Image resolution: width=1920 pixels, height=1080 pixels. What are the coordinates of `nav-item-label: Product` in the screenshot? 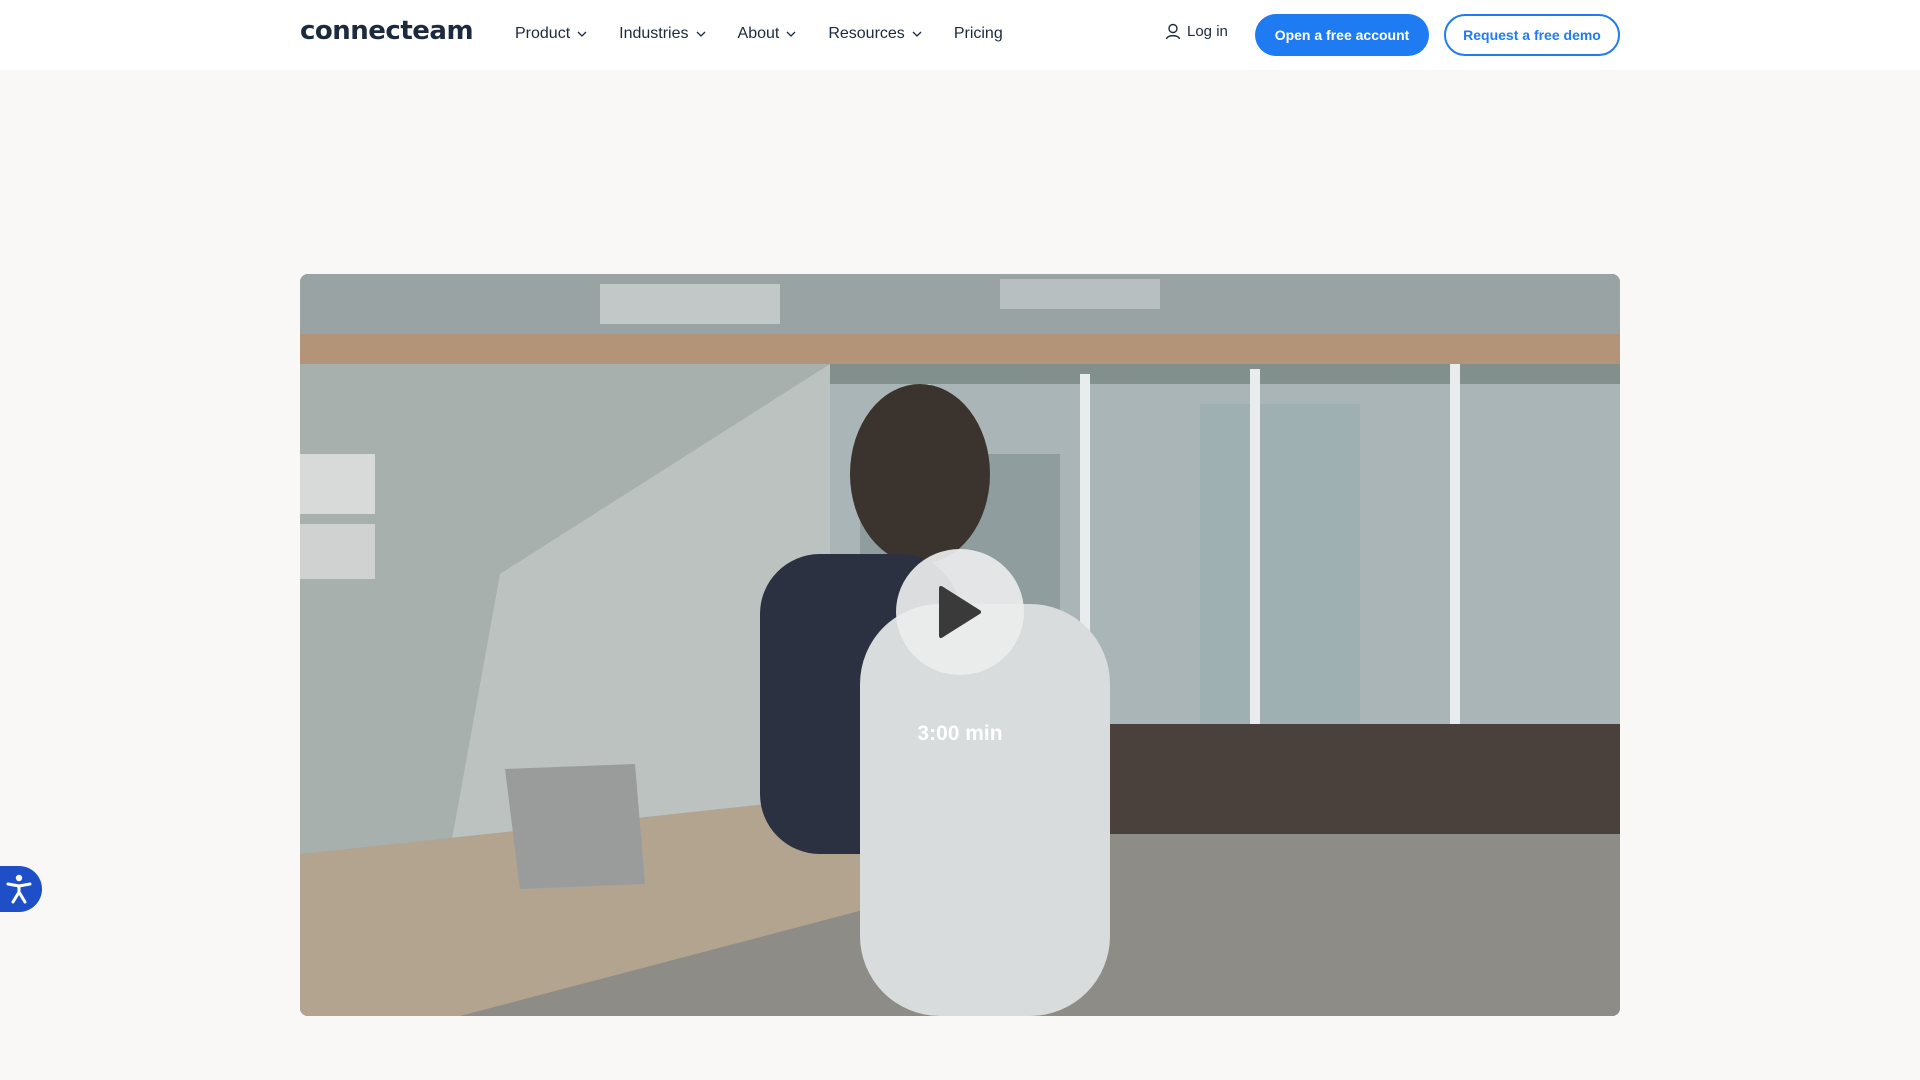 It's located at (543, 33).